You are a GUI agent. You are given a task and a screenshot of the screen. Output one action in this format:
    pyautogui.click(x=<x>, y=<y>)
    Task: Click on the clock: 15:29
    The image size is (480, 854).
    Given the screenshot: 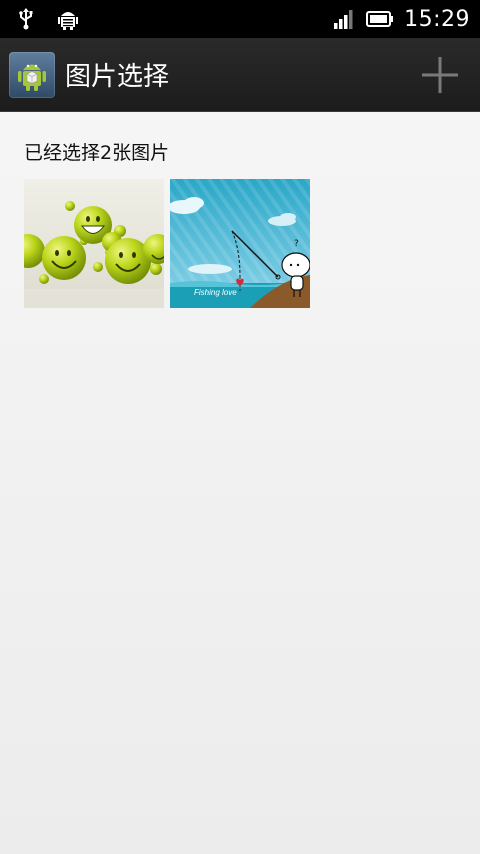 What is the action you would take?
    pyautogui.click(x=437, y=19)
    